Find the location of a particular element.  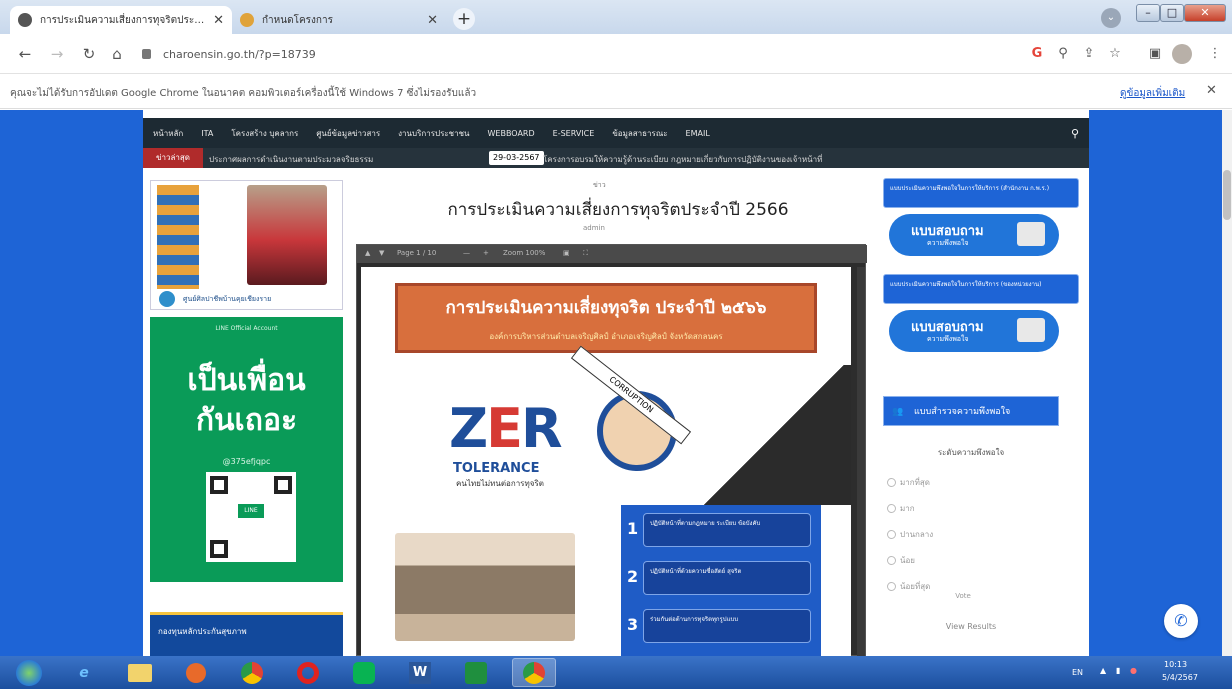

fullscreen-icon: ▣ is located at coordinates (566, 253).